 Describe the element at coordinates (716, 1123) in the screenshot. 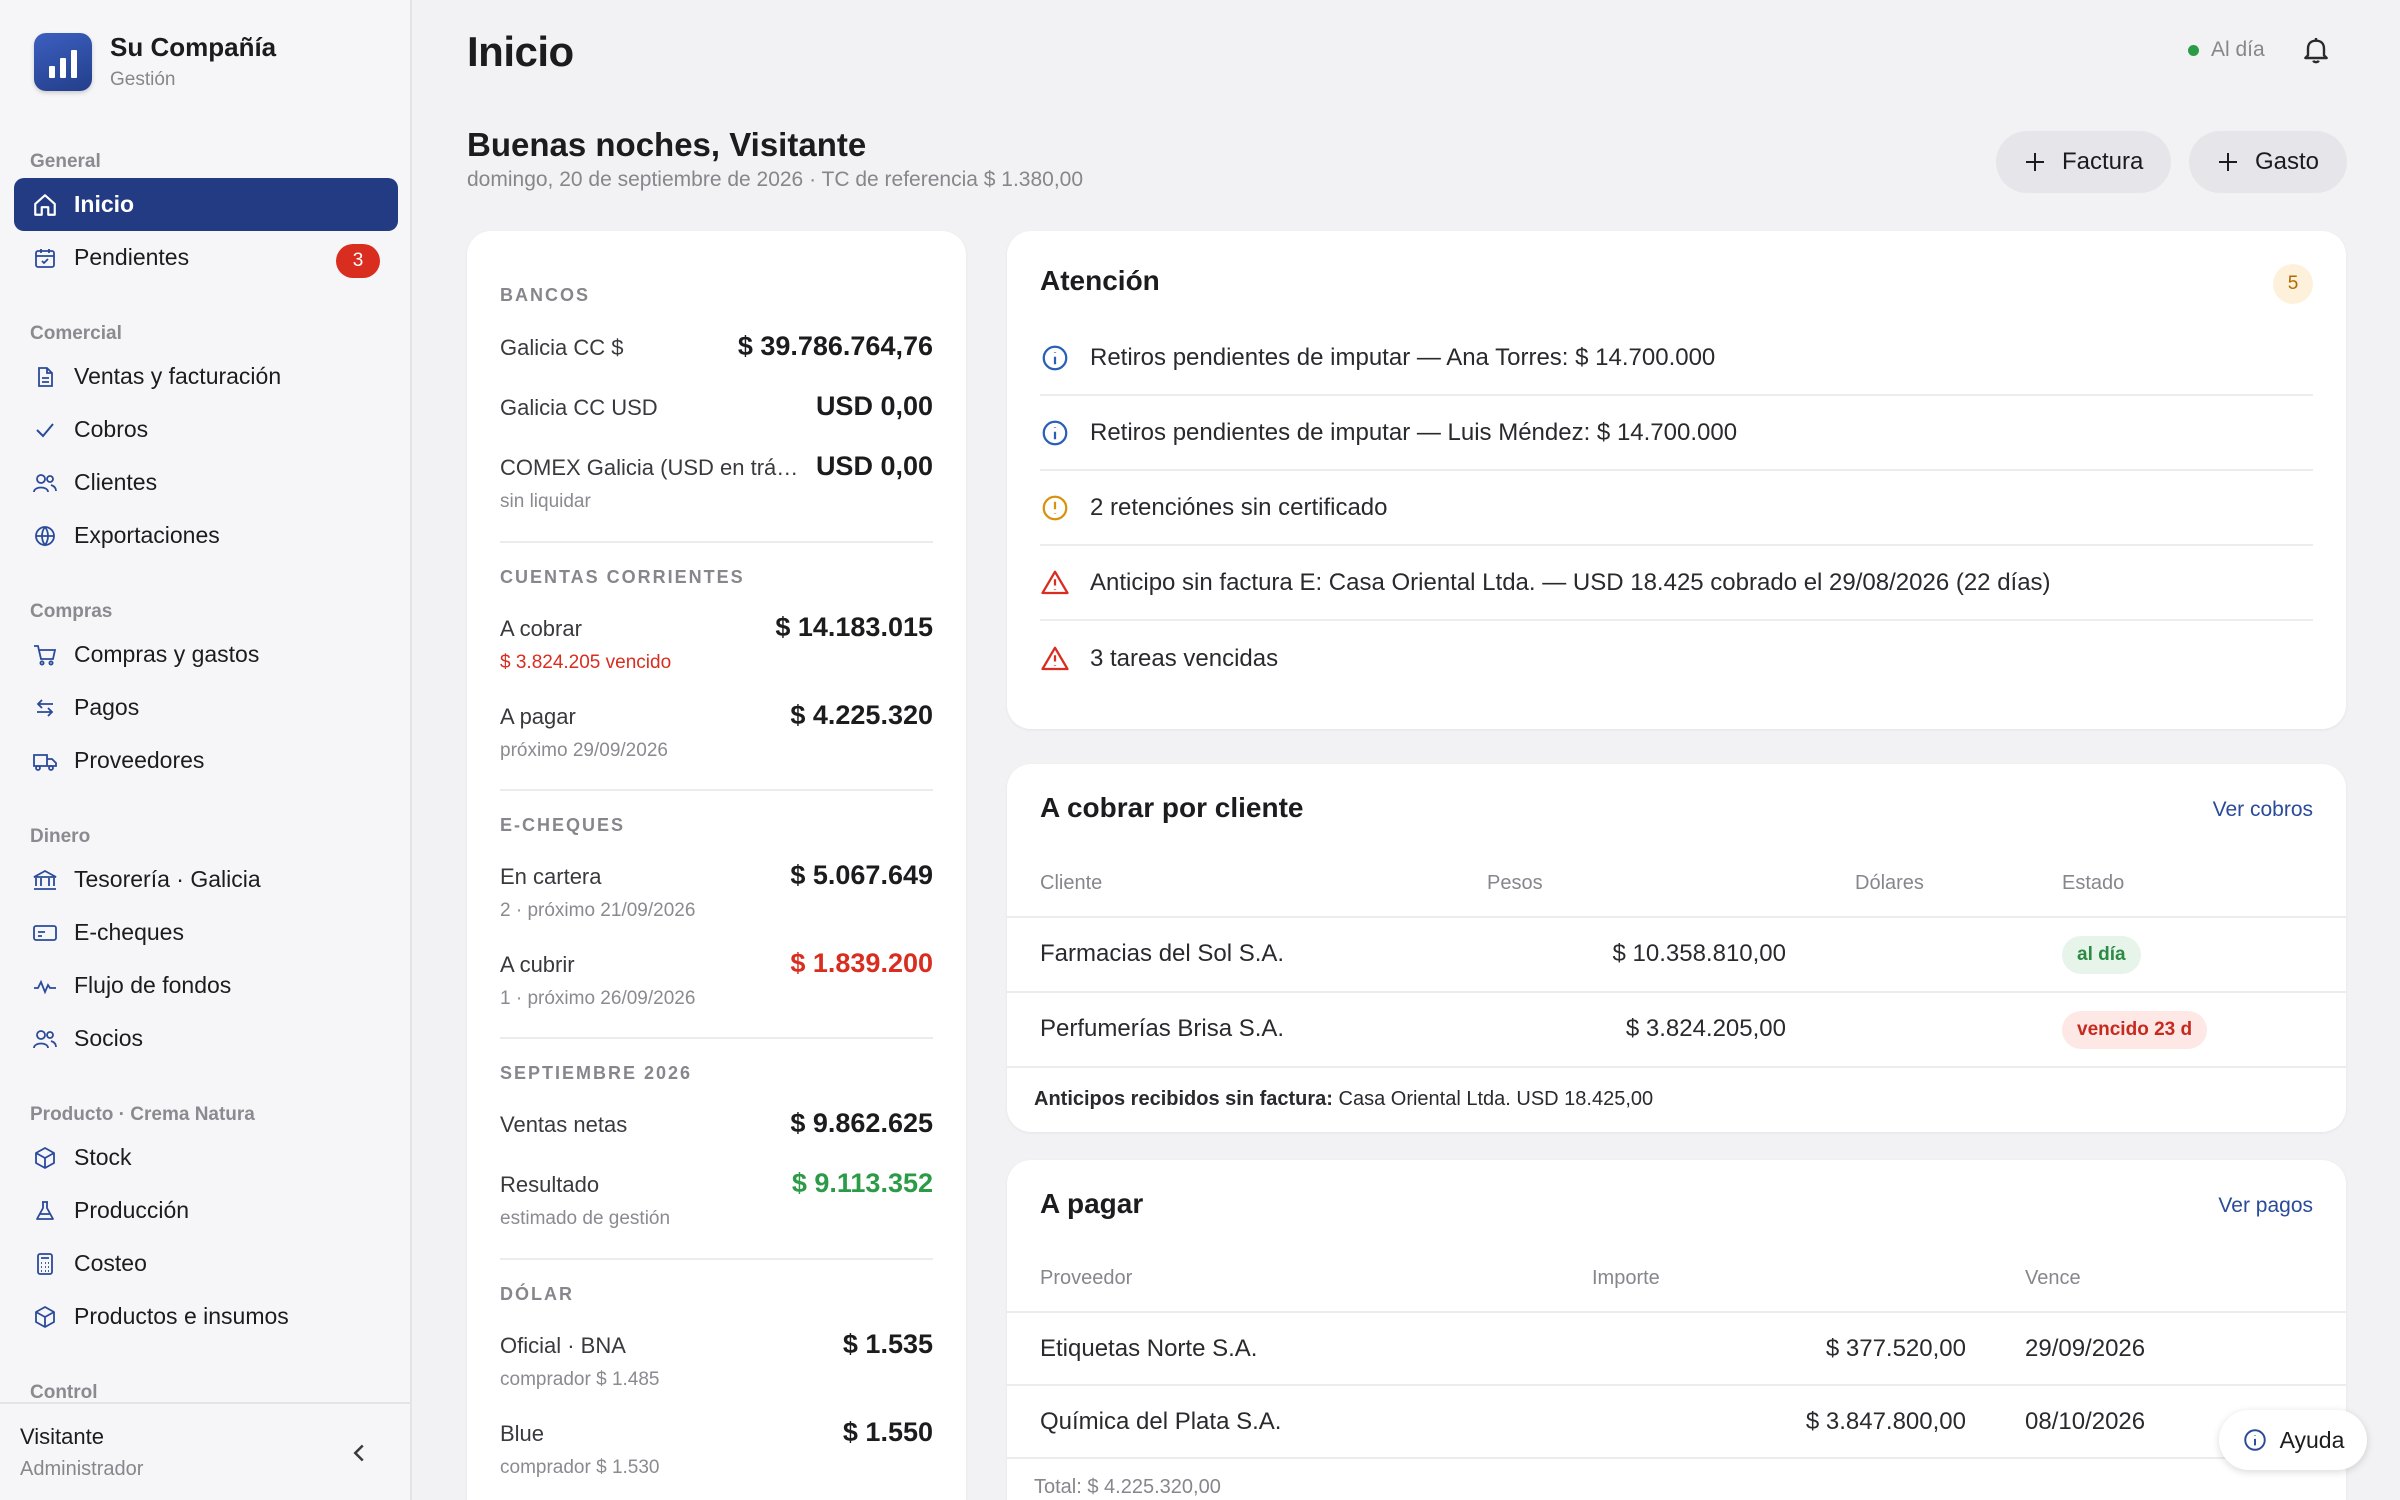

I see `summary-row: Ventas netas $ 9.862.625` at that location.